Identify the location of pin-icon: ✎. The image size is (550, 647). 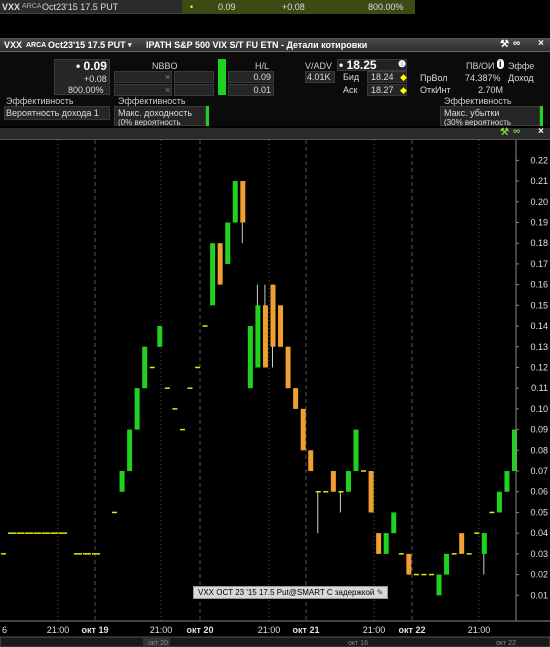
(380, 592).